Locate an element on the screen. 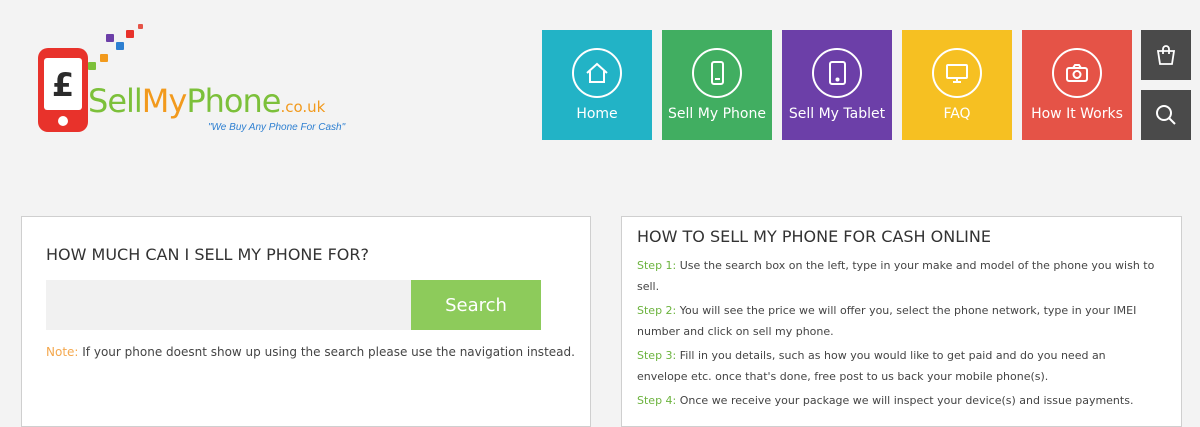 Image resolution: width=1200 pixels, height=427 pixels. nav-tile-label: Sell My Tablet is located at coordinates (837, 114).